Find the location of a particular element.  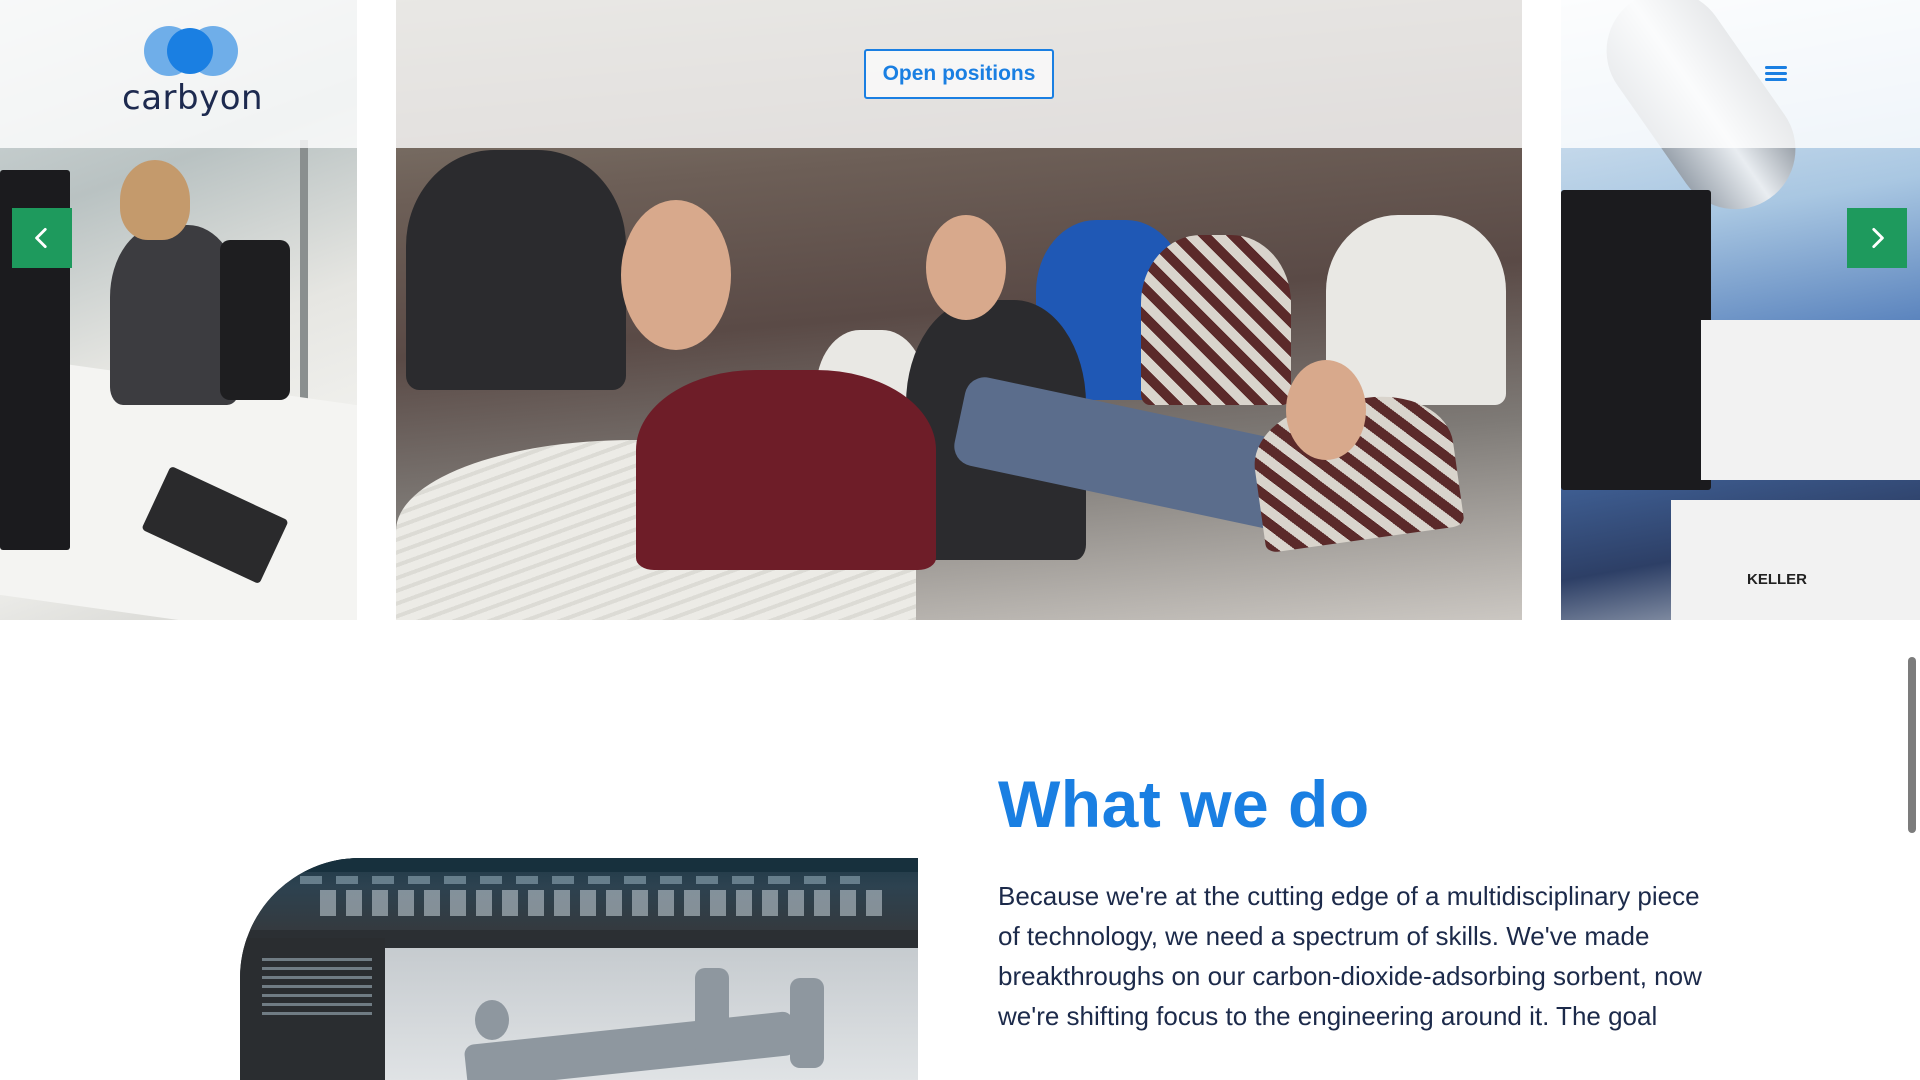

chevron-right-icon is located at coordinates (1878, 238).